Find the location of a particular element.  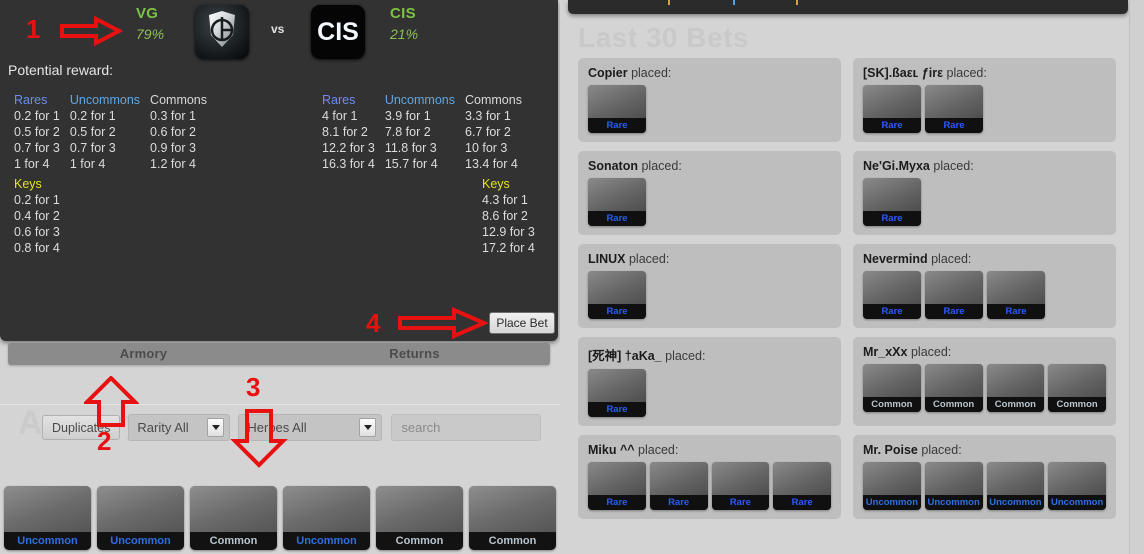

vici-gaming-logo-icon is located at coordinates (222, 32).